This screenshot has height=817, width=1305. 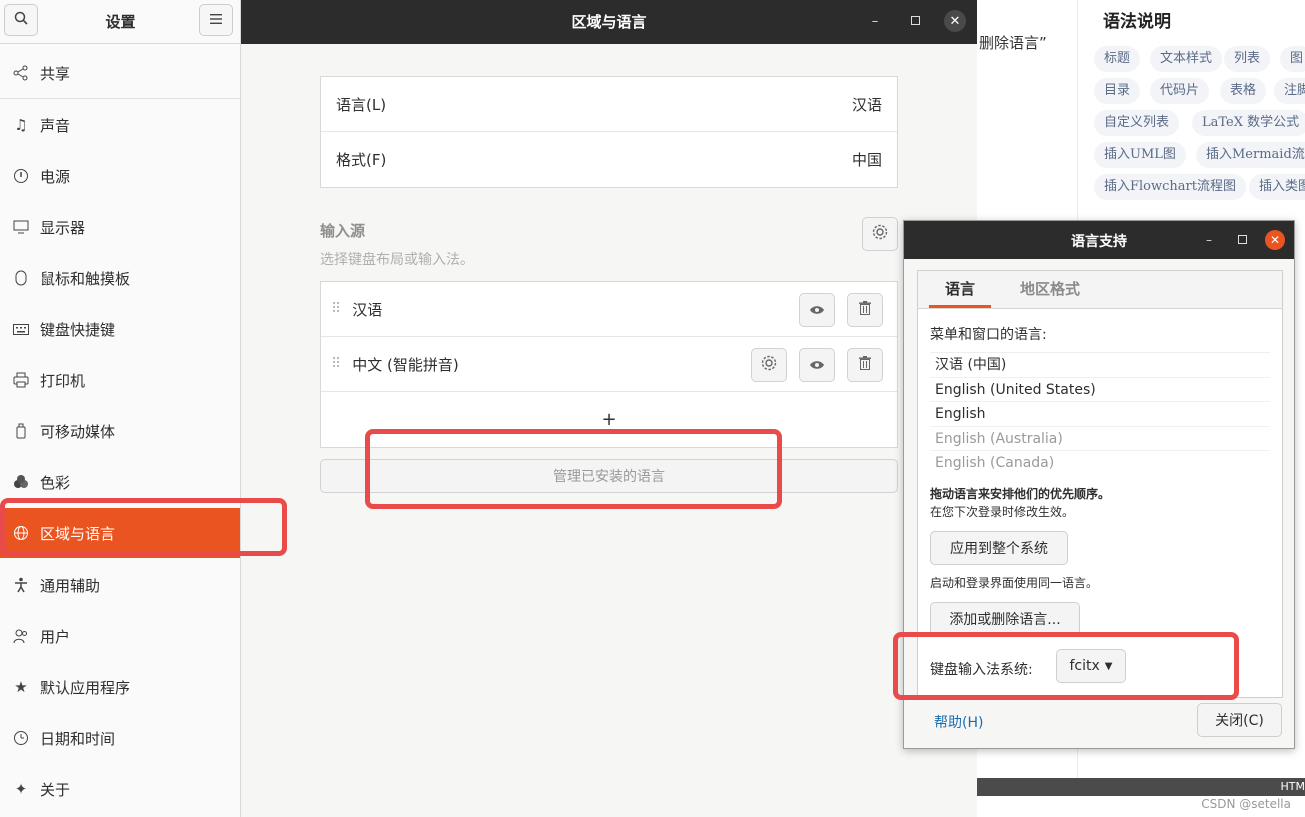 What do you see at coordinates (1292, 786) in the screenshot?
I see `footer-text: HTM` at bounding box center [1292, 786].